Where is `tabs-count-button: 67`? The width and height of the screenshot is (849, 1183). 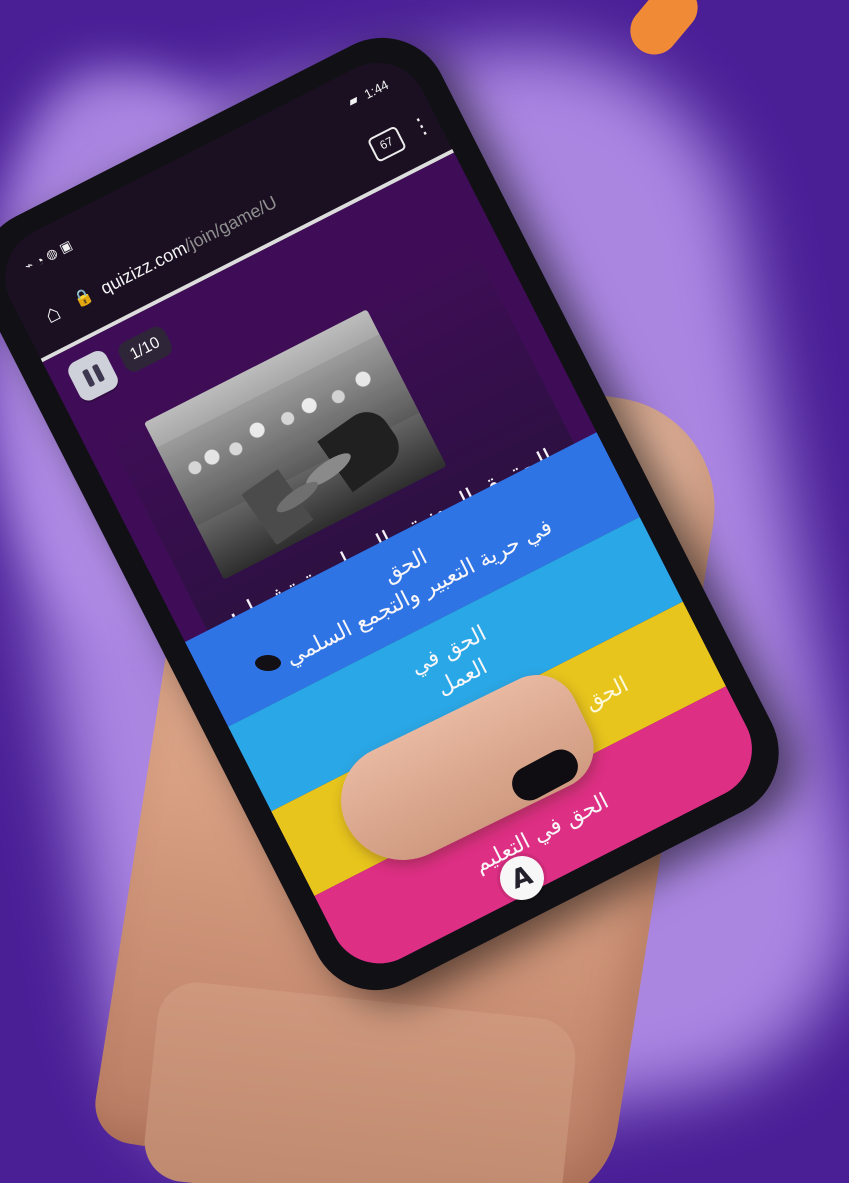 tabs-count-button: 67 is located at coordinates (387, 144).